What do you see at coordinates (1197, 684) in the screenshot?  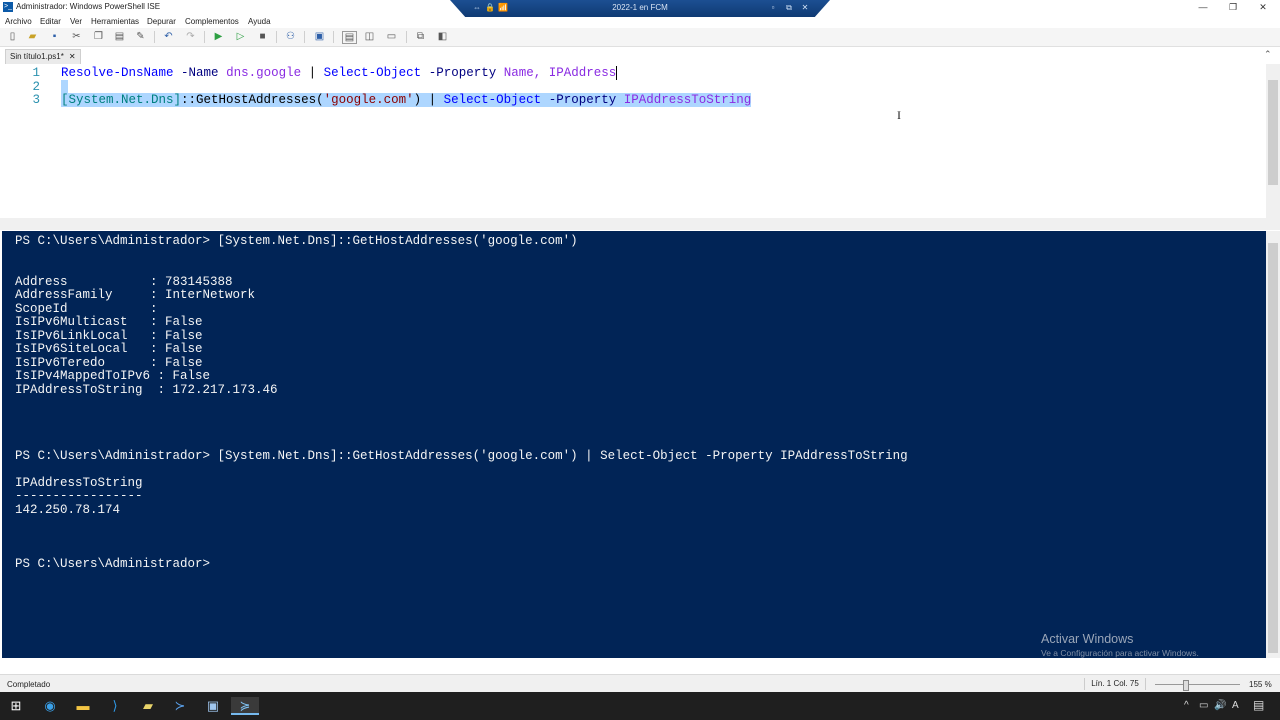 I see `zoom-slider-track` at bounding box center [1197, 684].